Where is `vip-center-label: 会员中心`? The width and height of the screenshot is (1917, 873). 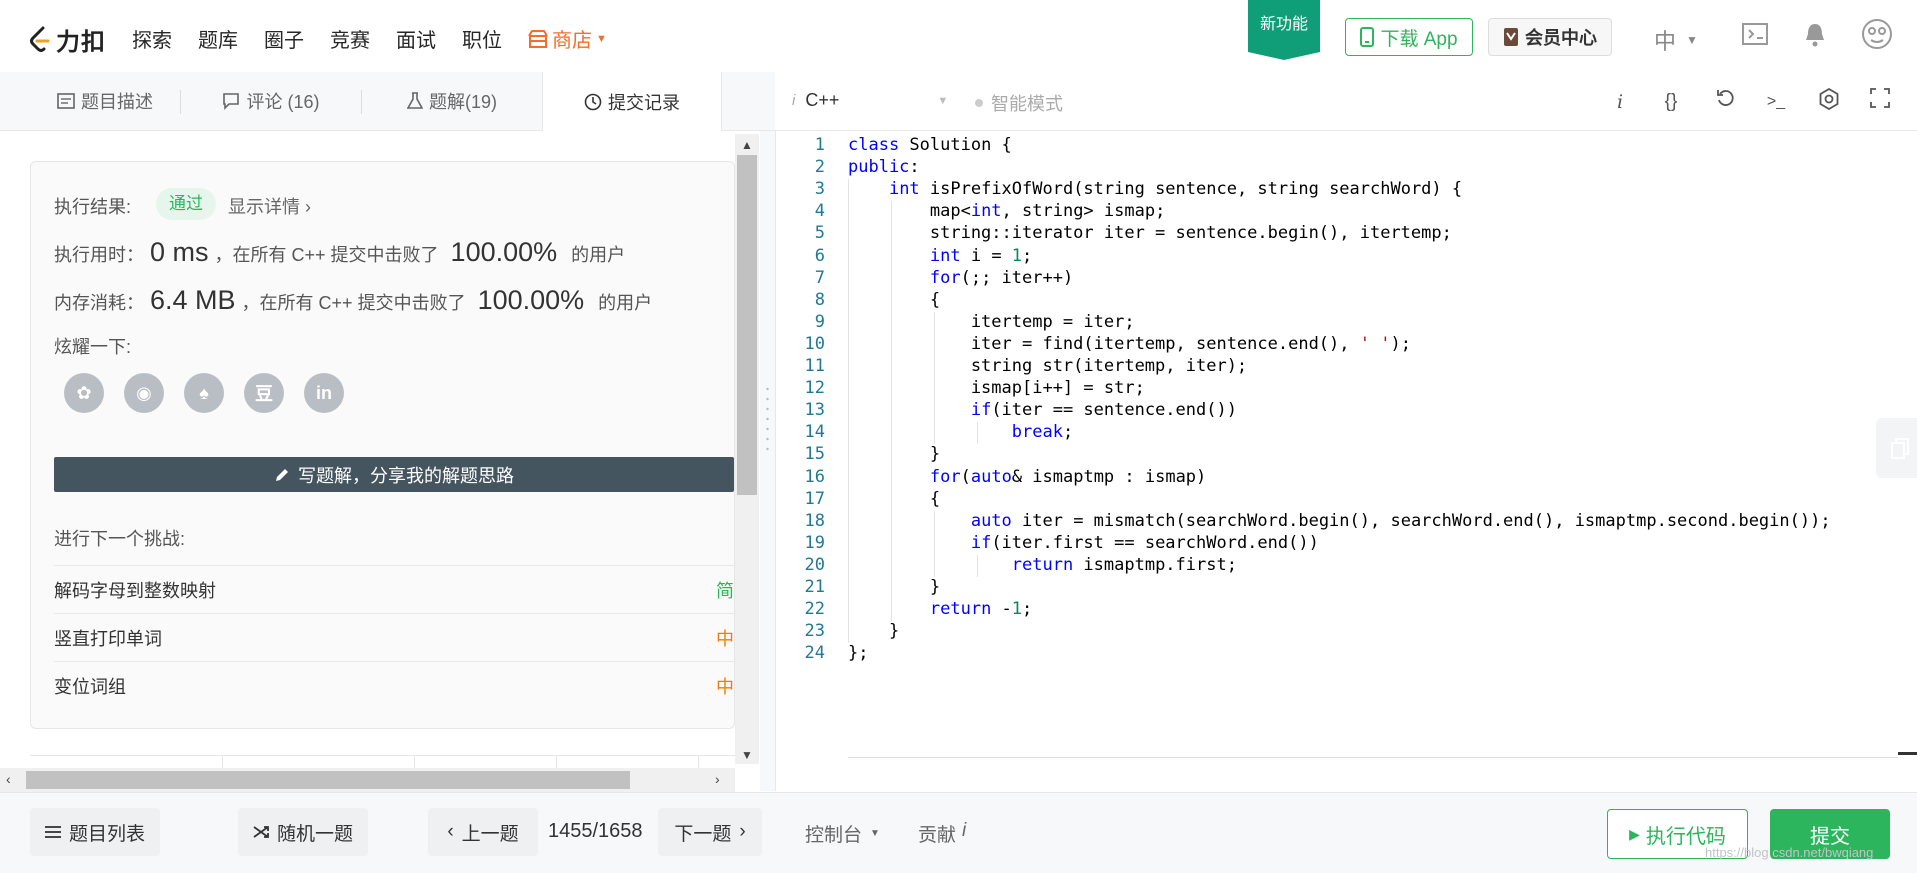 vip-center-label: 会员中心 is located at coordinates (1561, 38).